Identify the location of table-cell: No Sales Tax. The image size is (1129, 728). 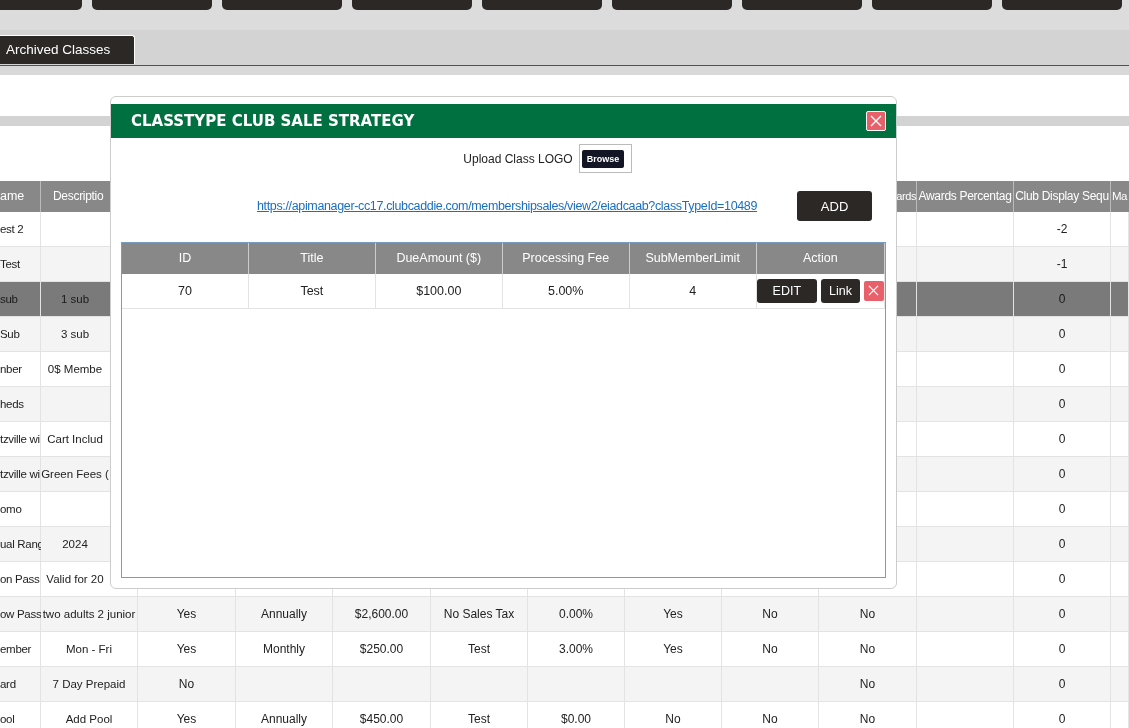
(479, 614).